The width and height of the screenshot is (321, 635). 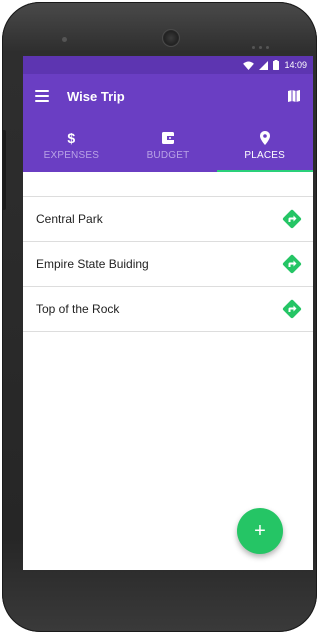 I want to click on tab-places-label: PLACES, so click(x=265, y=155).